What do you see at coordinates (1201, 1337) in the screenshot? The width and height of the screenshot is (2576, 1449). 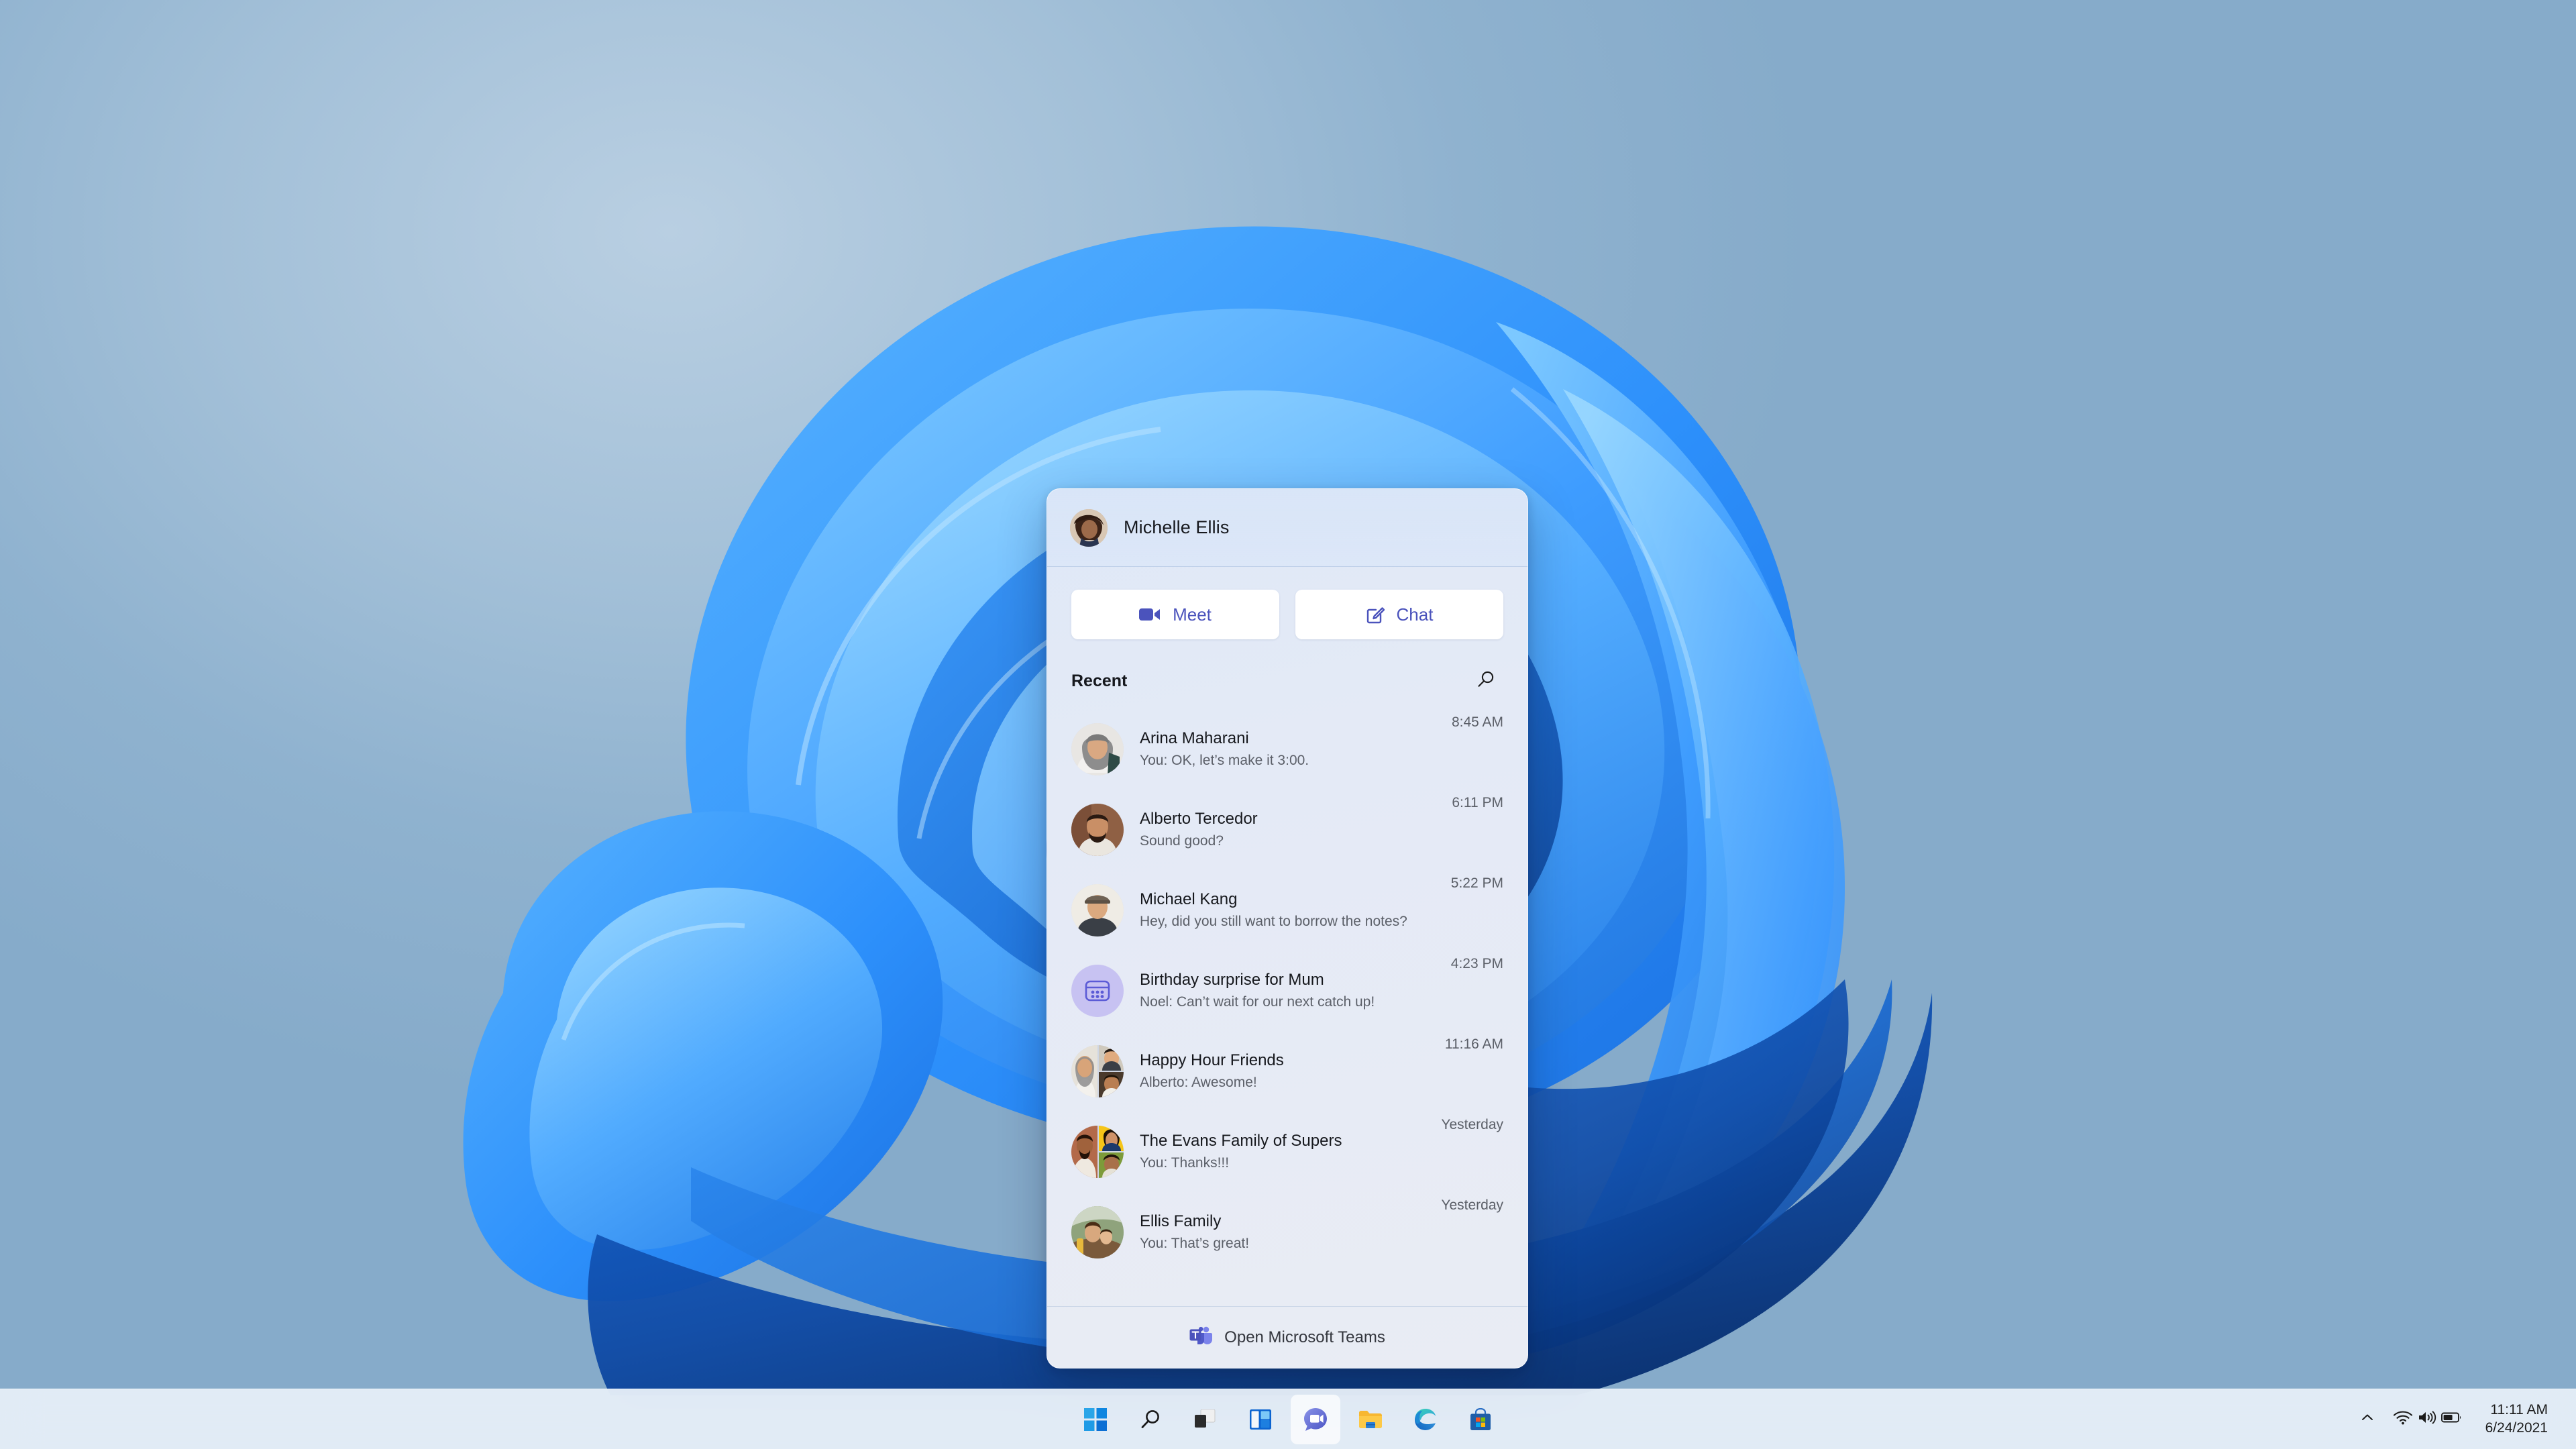 I see `microsoft-teams-logo` at bounding box center [1201, 1337].